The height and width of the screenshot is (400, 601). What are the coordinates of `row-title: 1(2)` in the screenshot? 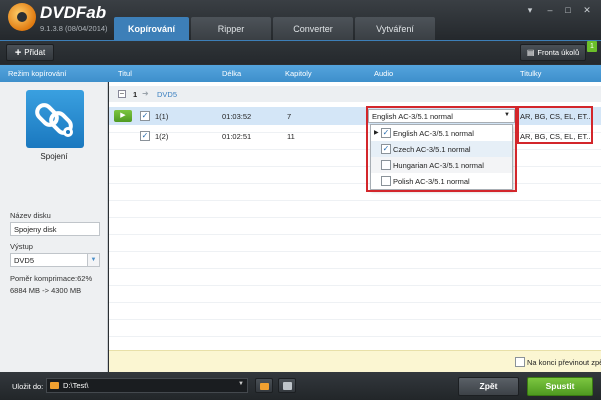 It's located at (162, 136).